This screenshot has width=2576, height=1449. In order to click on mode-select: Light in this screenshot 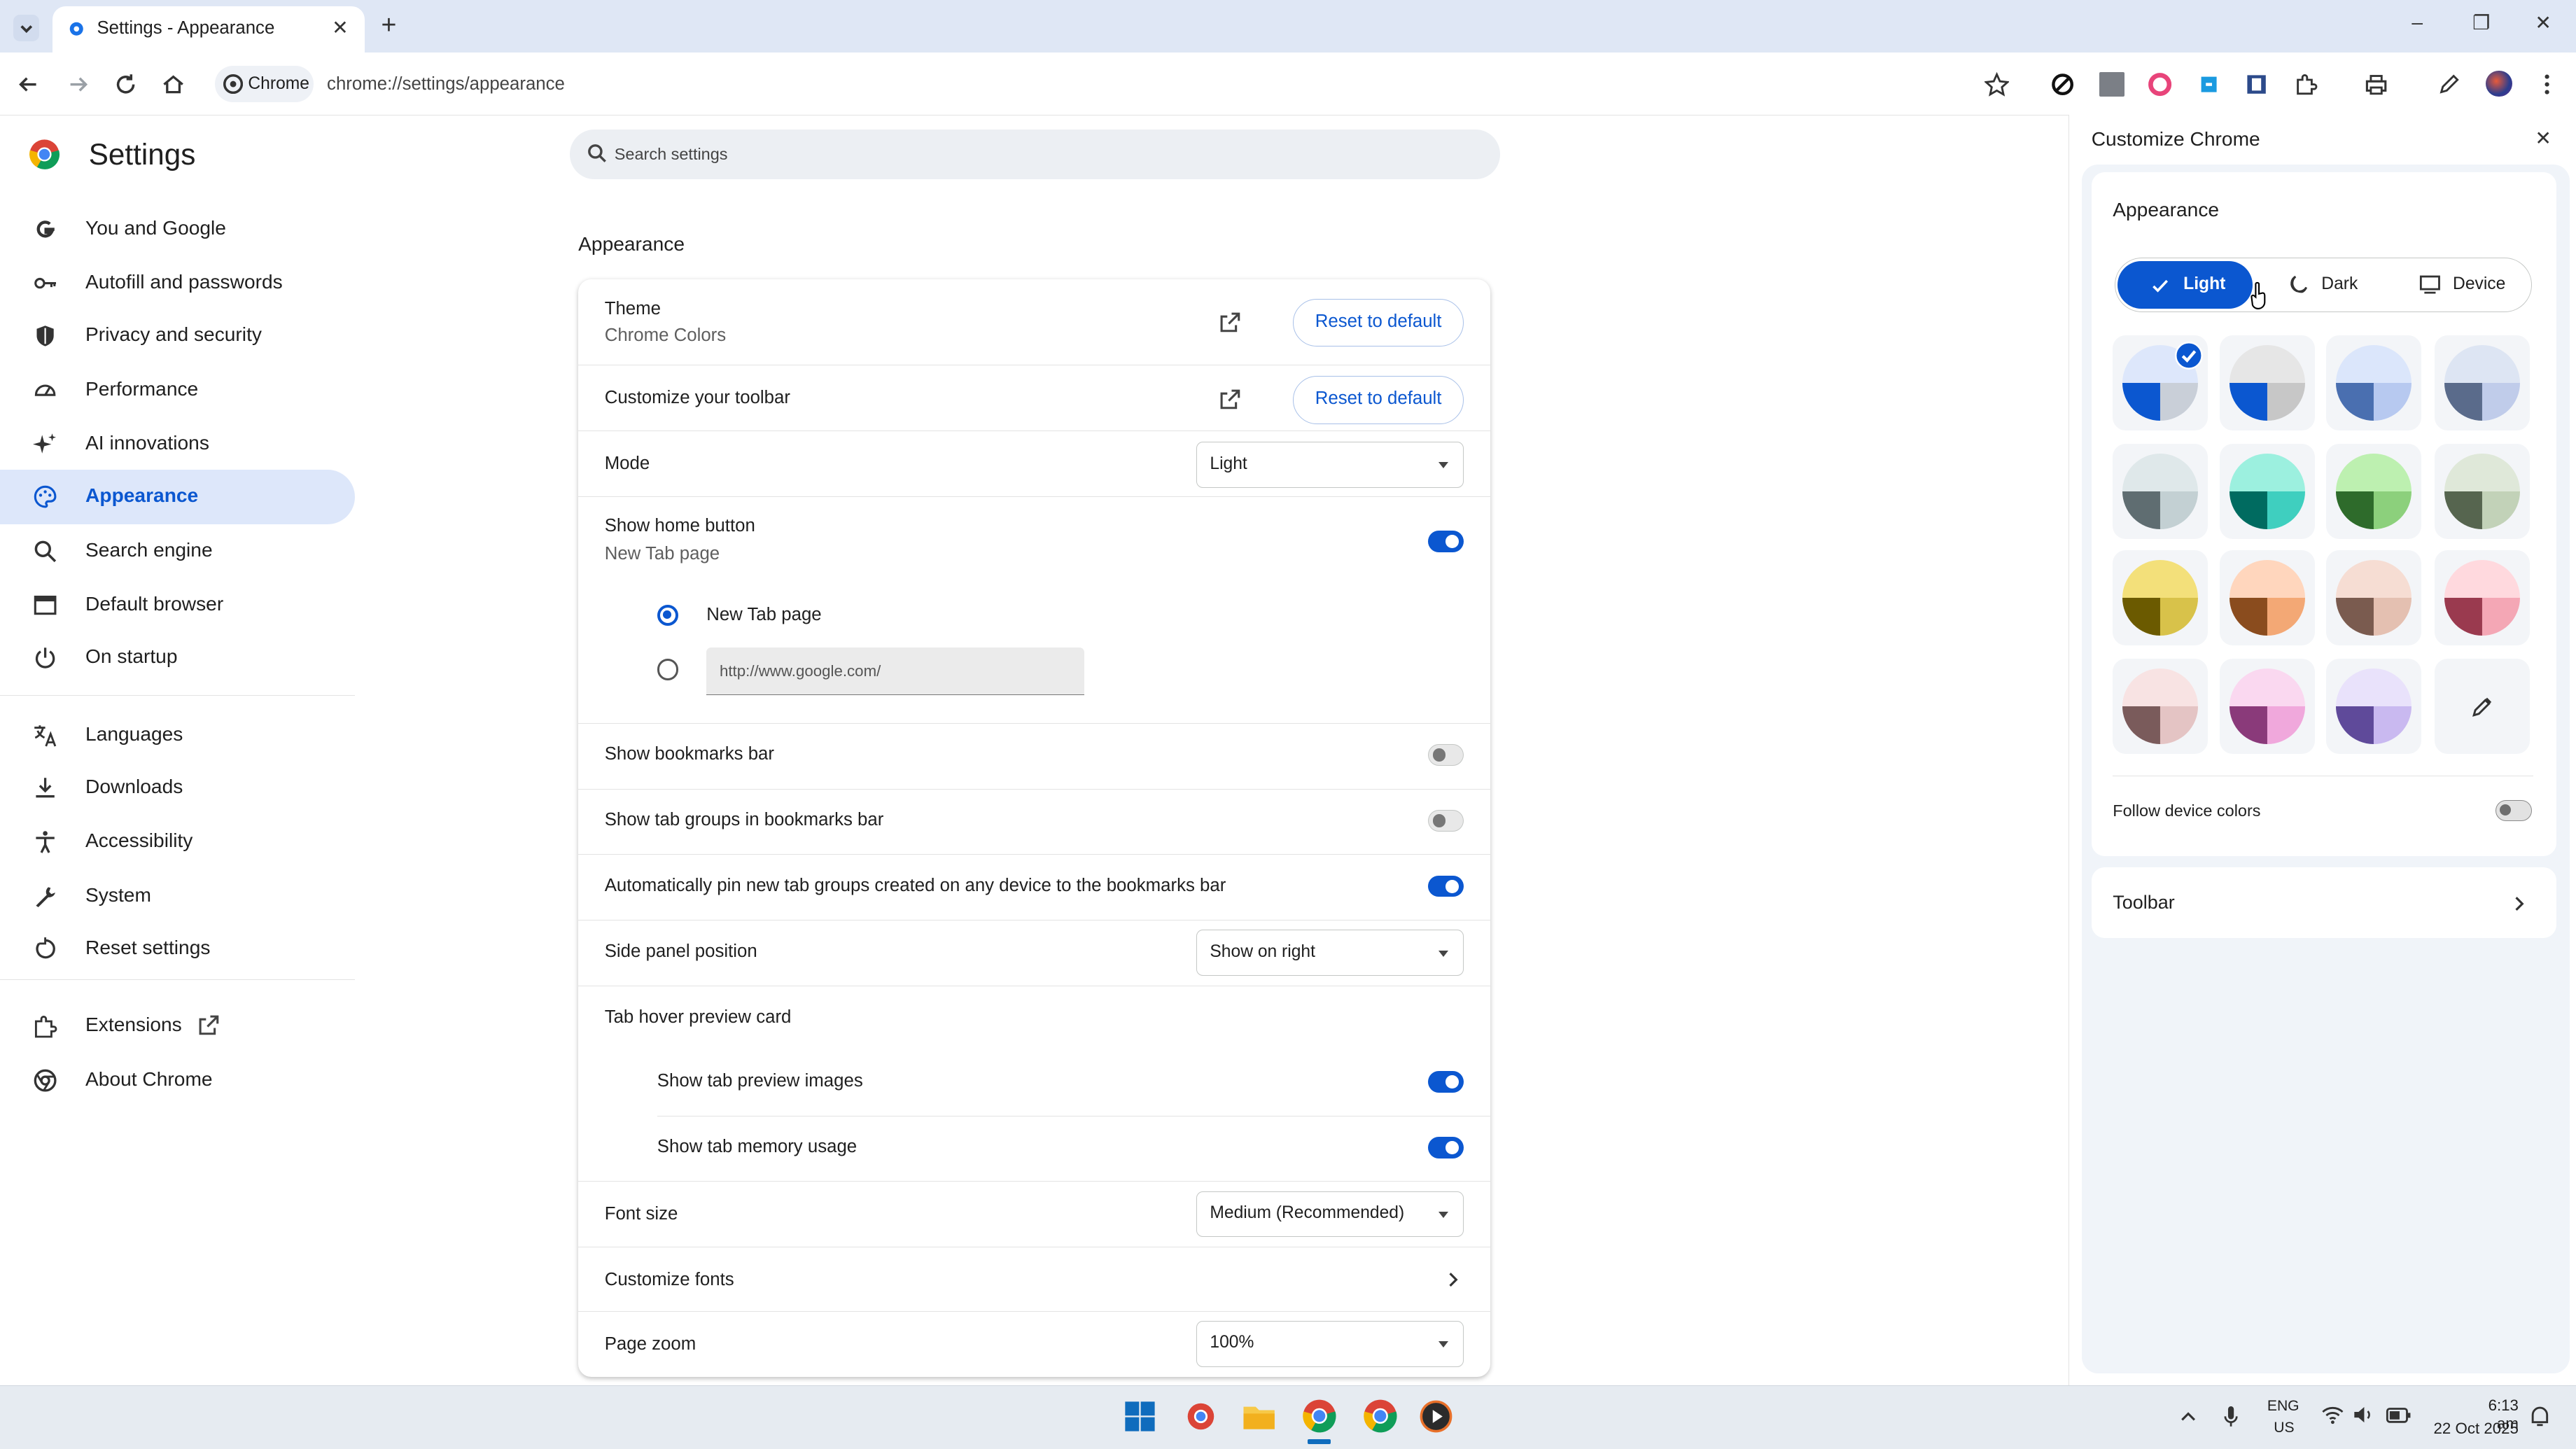, I will do `click(1330, 465)`.